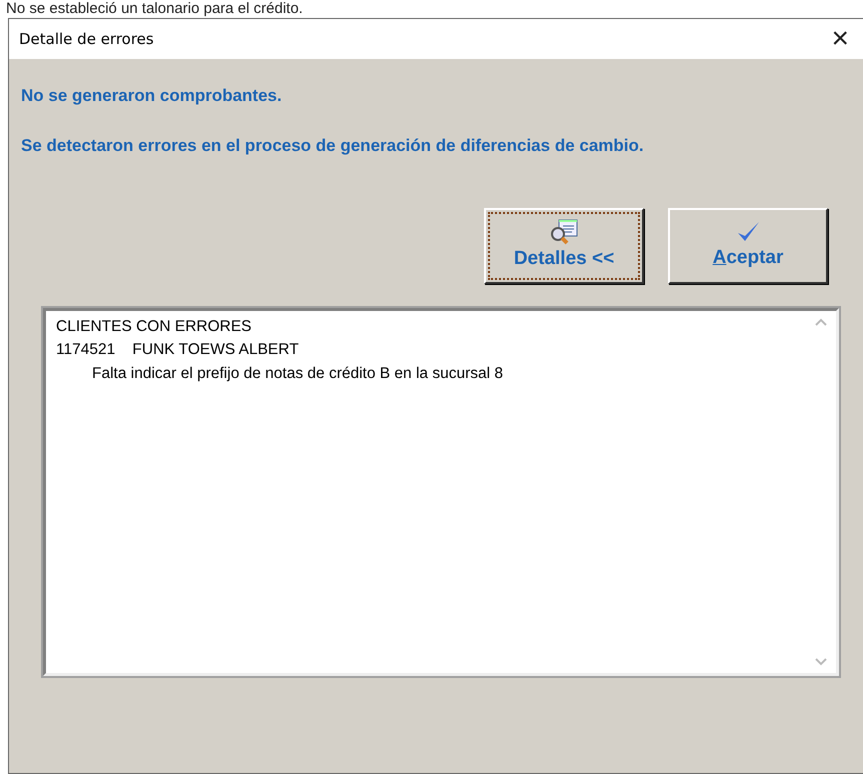 The width and height of the screenshot is (863, 774). Describe the element at coordinates (821, 662) in the screenshot. I see `scroll-down-icon` at that location.